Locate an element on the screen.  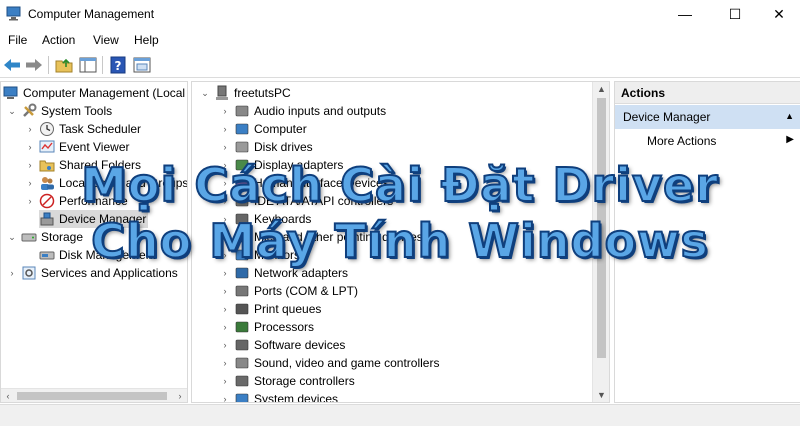
vertical-scrollbar: ▲ ▼ is located at coordinates (600, 242).